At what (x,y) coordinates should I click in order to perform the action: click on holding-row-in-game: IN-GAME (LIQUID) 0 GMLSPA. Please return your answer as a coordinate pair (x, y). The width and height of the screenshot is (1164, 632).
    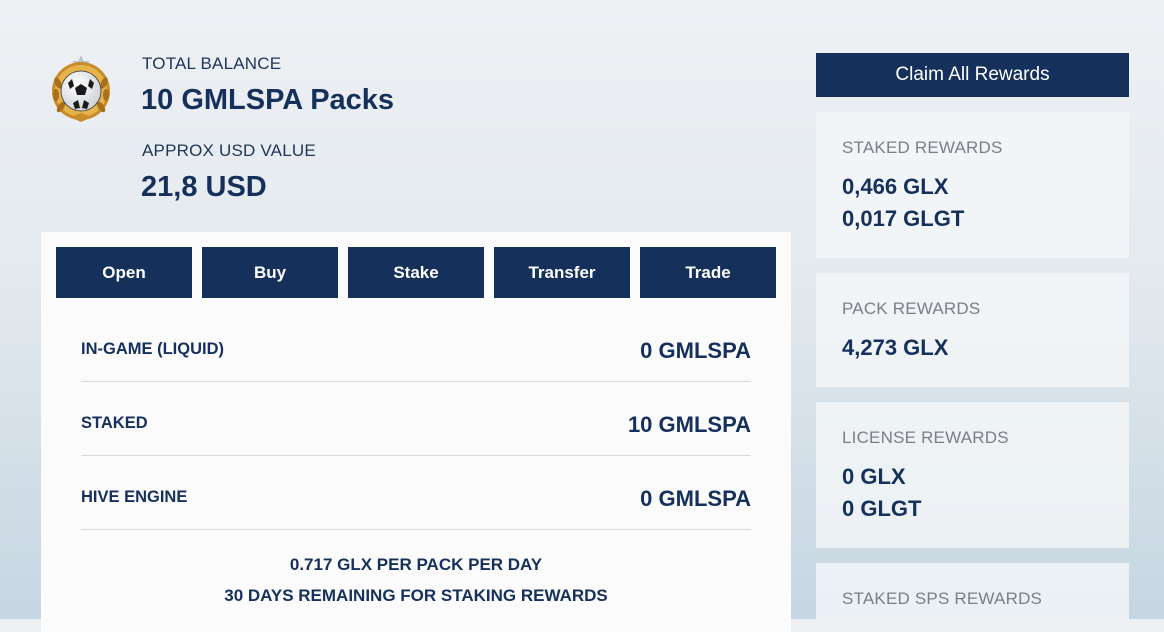
    Looking at the image, I should click on (416, 345).